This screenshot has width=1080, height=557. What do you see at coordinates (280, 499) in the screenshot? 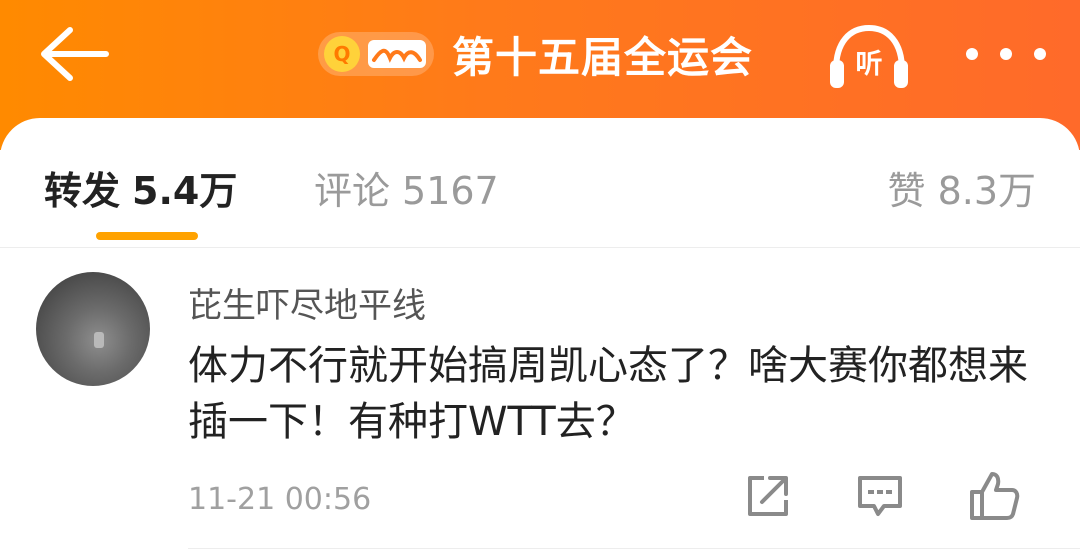
I see `timestamp: 11-21 00:56` at bounding box center [280, 499].